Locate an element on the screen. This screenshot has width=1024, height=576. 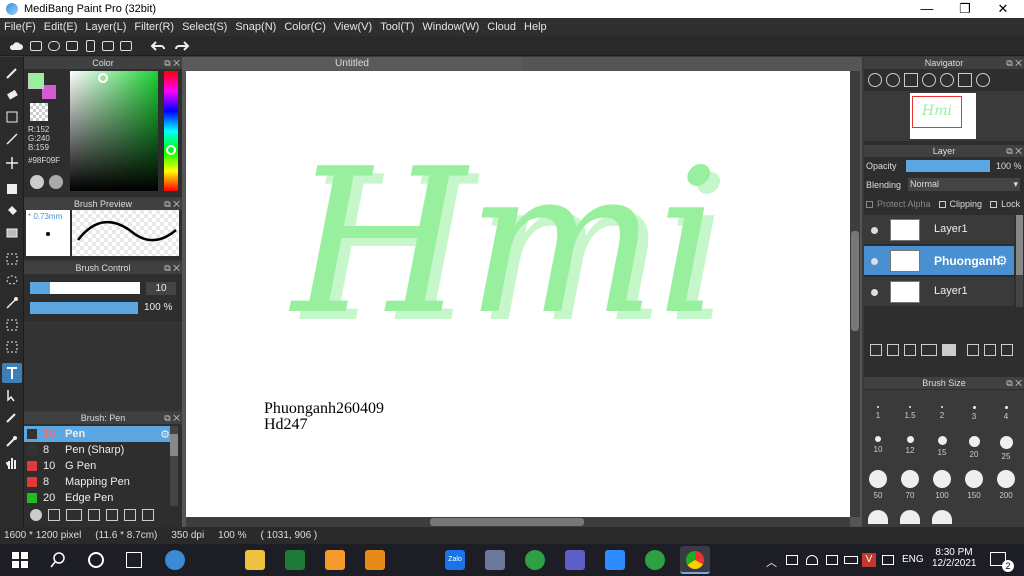
brush-size-option: 2 is located at coordinates (942, 413).